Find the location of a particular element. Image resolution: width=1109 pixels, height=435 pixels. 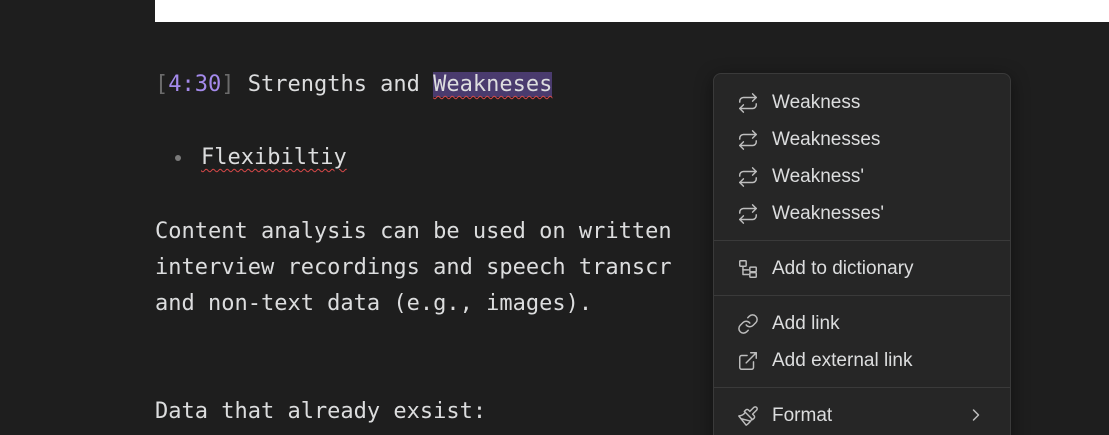

suggestion-label: Weakness is located at coordinates (816, 102).